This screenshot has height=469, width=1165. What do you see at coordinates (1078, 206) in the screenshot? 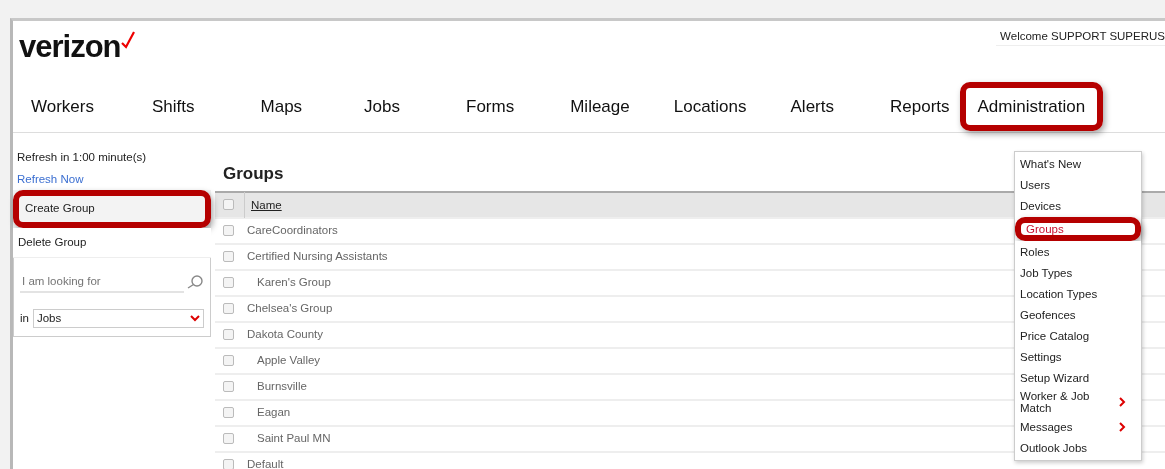
I see `menu-item: Devices` at bounding box center [1078, 206].